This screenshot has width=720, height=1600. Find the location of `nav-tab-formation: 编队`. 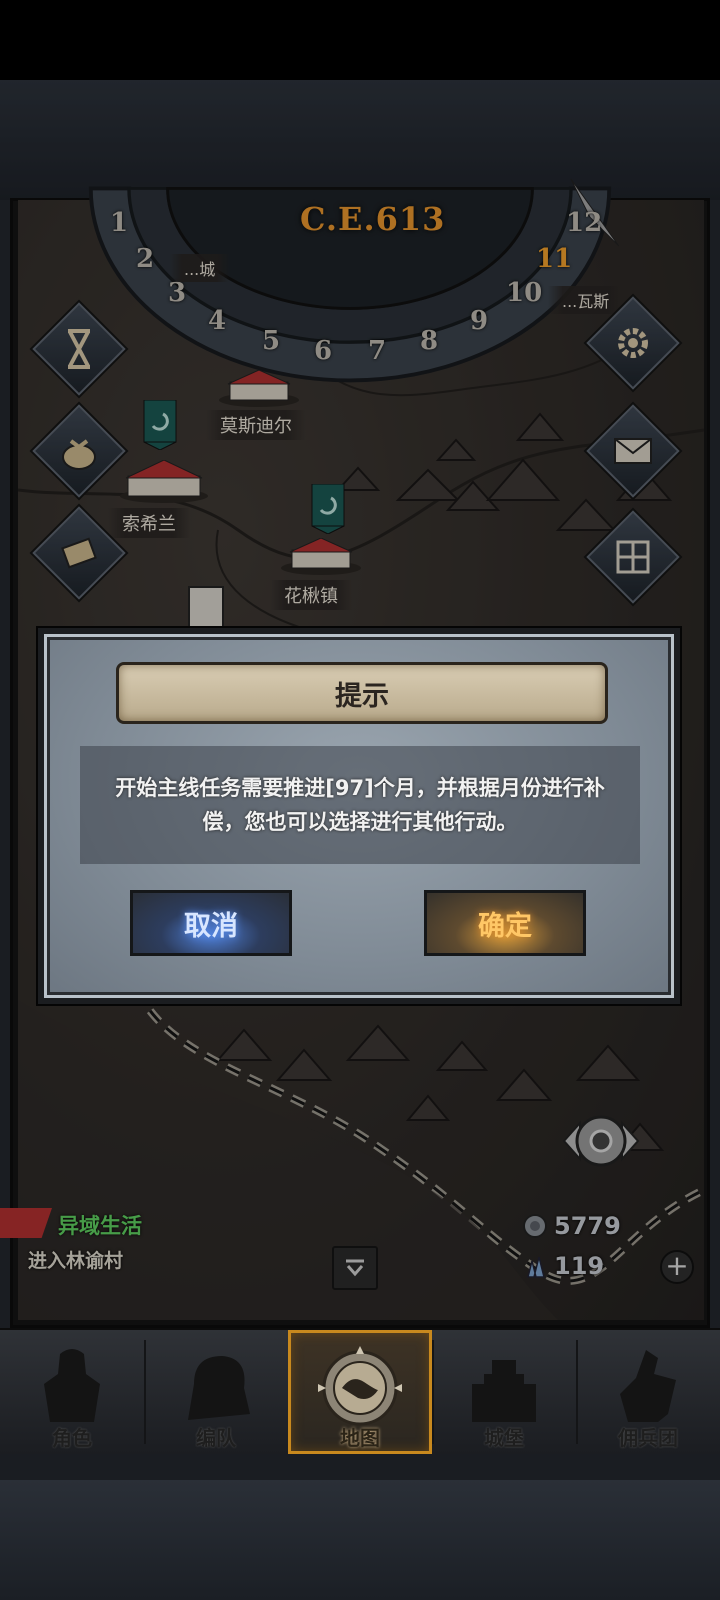

nav-tab-formation: 编队 is located at coordinates (216, 1392).